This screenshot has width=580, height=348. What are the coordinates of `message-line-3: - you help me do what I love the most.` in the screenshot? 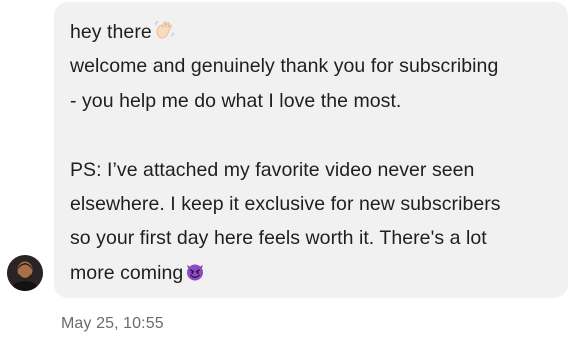 It's located at (236, 100).